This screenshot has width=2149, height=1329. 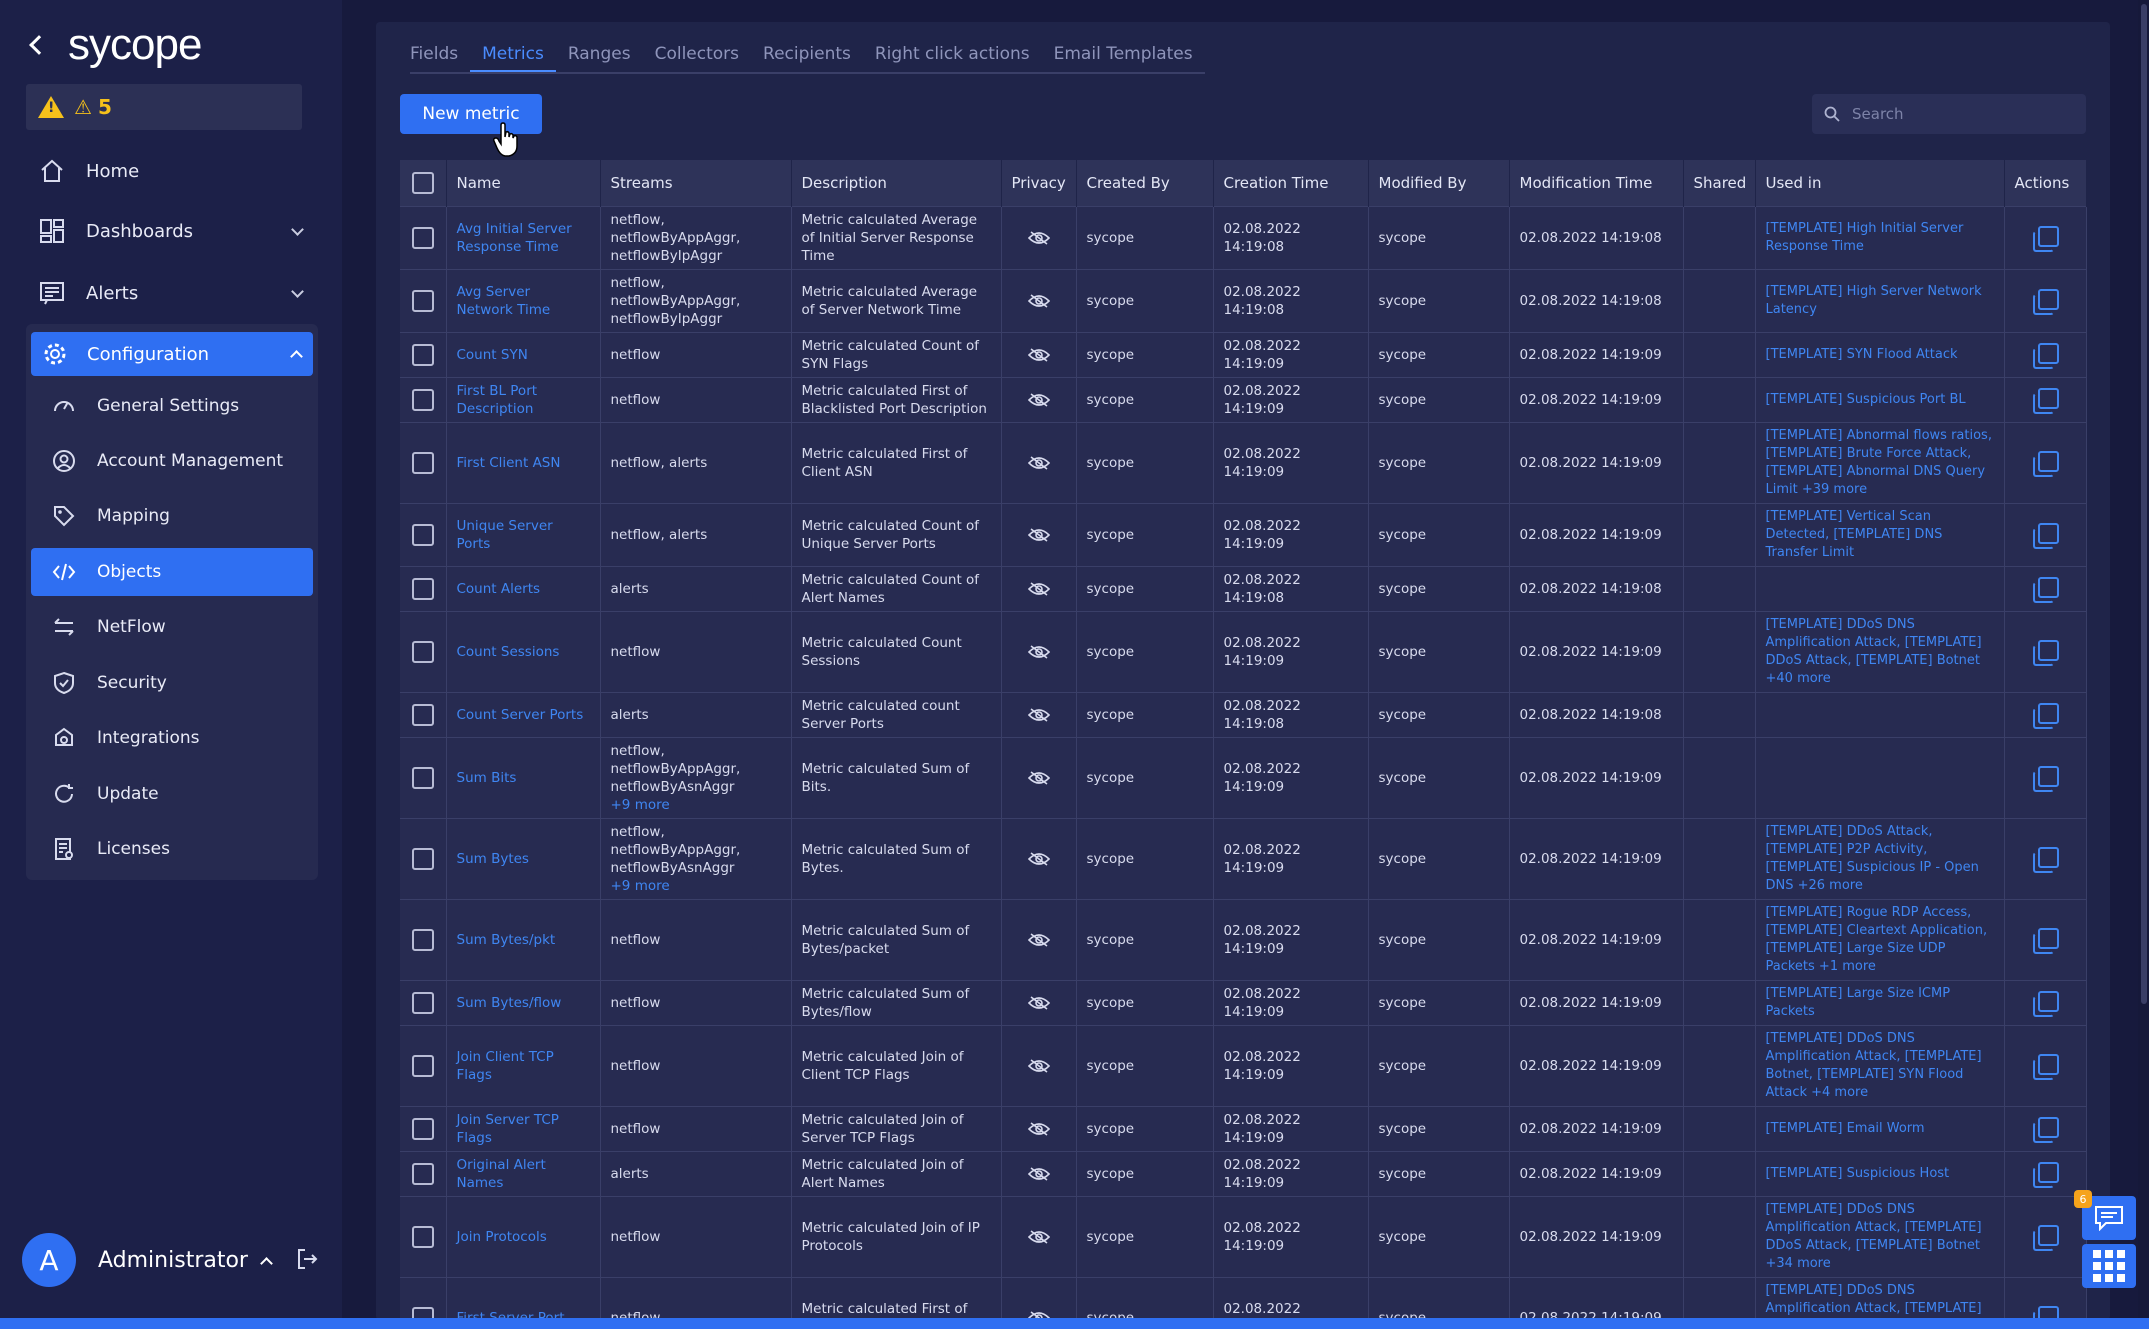 I want to click on sidebar-item-mapping: Mapping, so click(x=172, y=516).